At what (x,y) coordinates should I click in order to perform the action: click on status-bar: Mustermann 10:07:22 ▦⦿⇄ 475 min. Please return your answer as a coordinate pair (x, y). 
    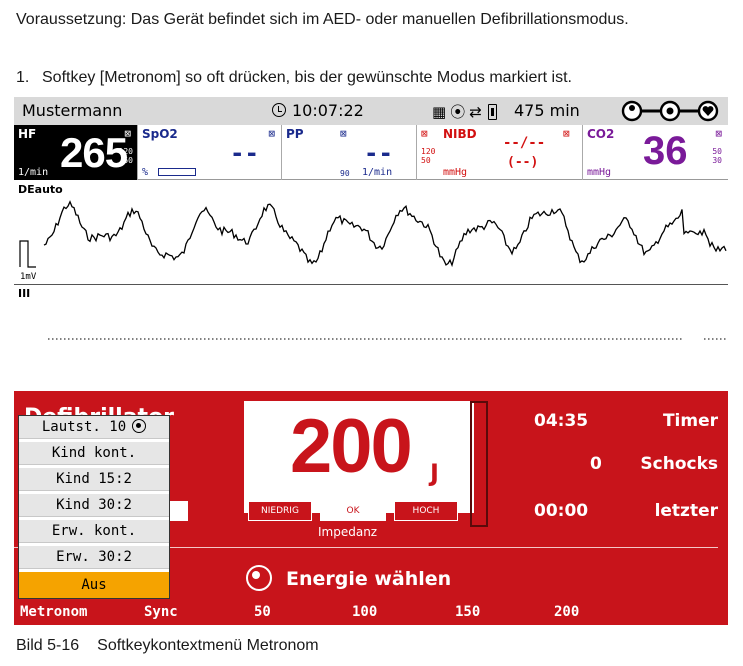
    Looking at the image, I should click on (371, 111).